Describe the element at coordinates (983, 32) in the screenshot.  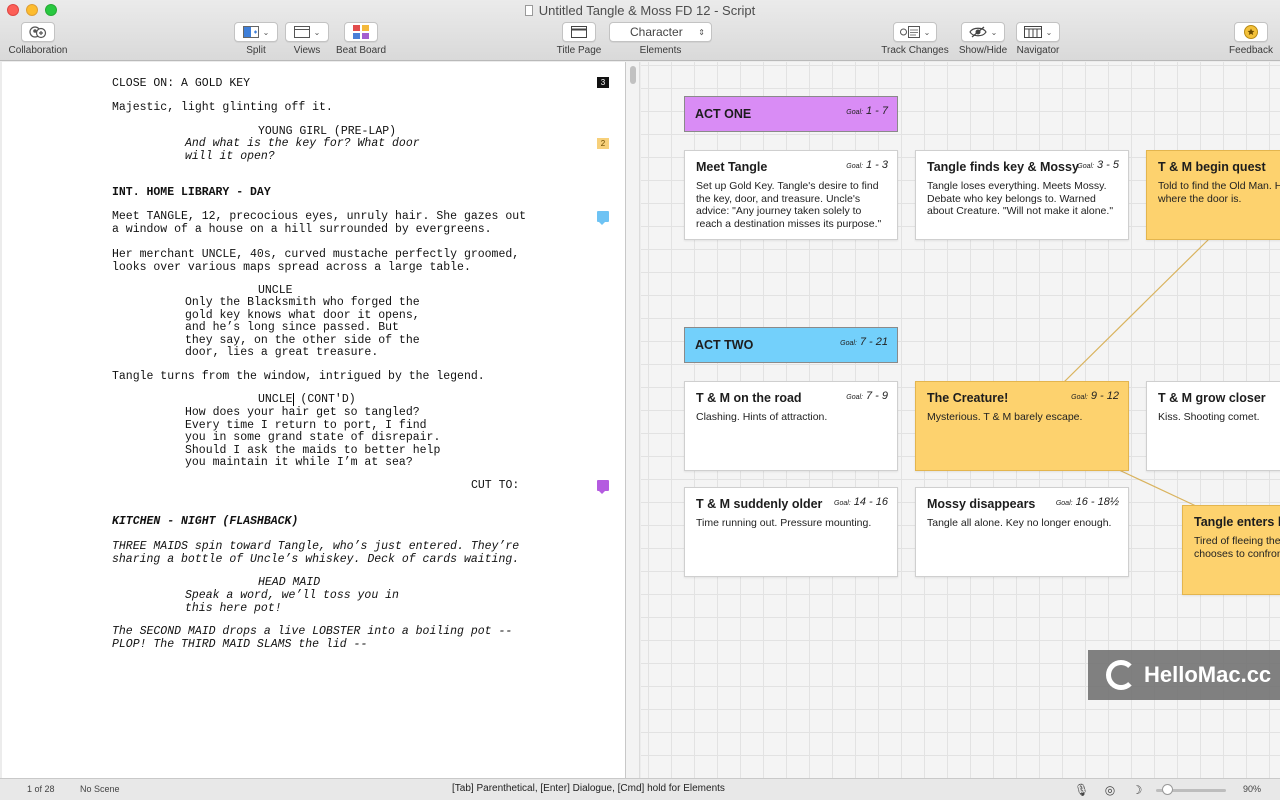
I see `eye-icon: ⌄` at that location.